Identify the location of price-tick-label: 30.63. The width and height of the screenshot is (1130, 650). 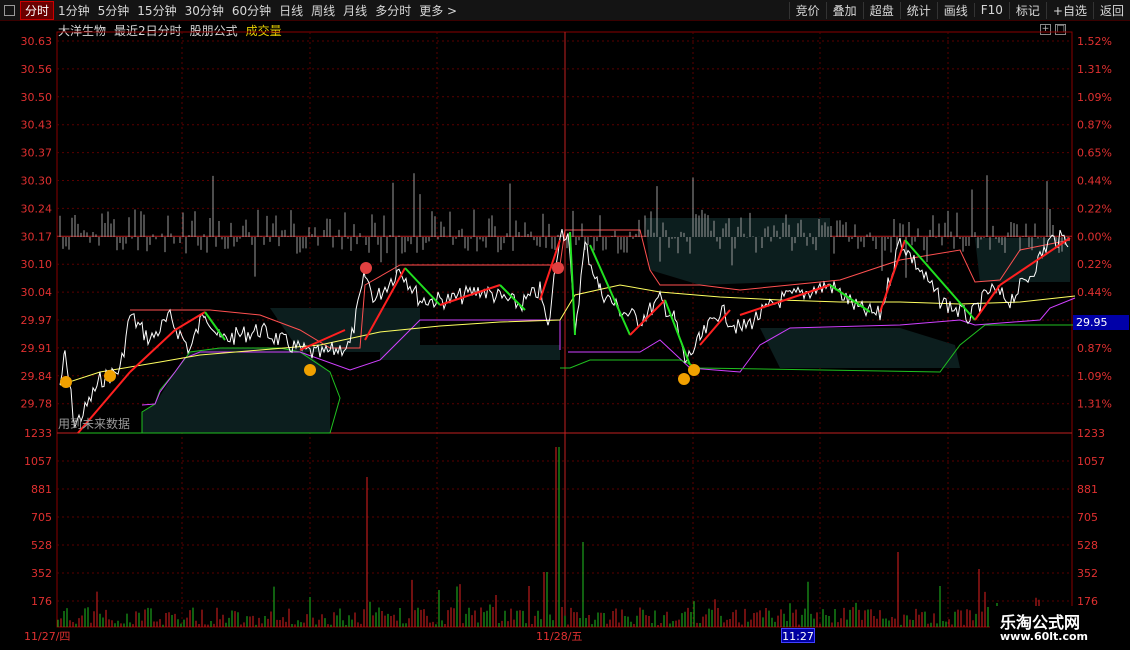
(37, 41).